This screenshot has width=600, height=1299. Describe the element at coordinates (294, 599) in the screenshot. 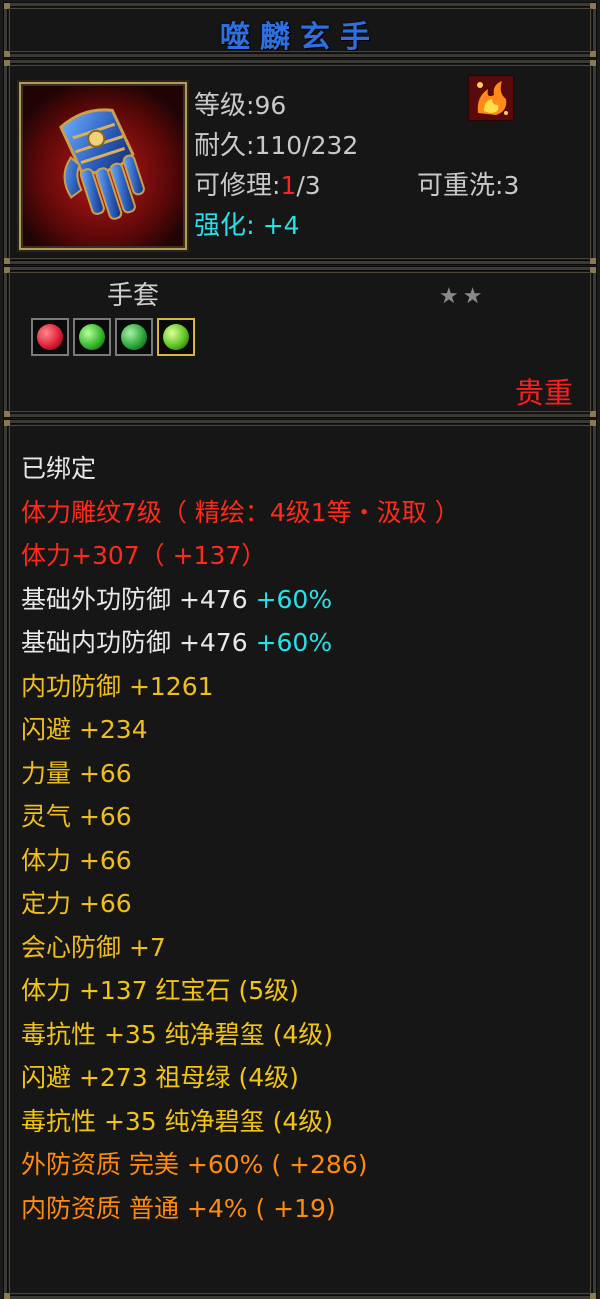

I see `outer-defense-pct: +60%` at that location.